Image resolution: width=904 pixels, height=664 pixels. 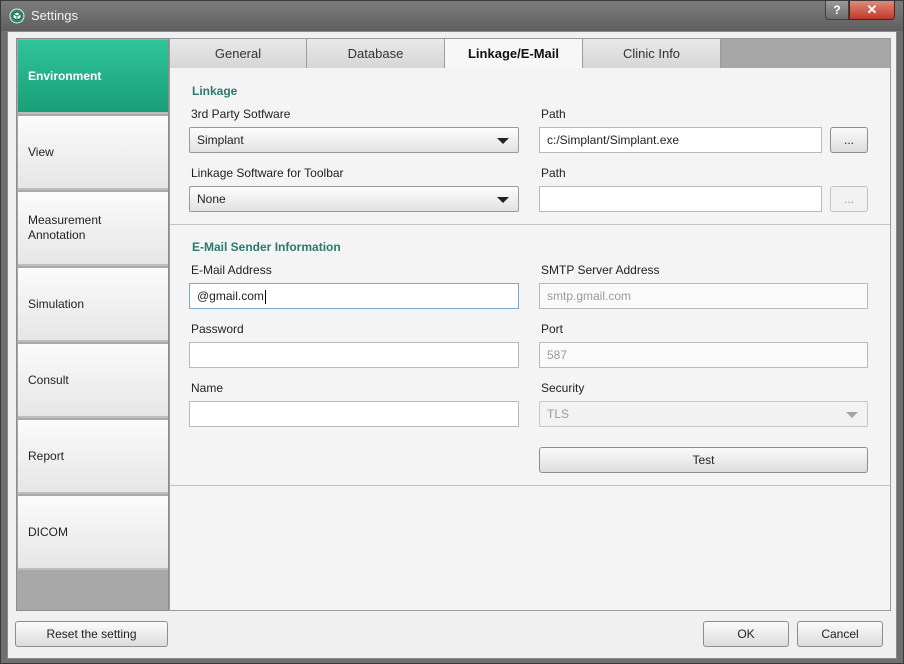 I want to click on email-section-title: E-Mail Sender Information, so click(x=266, y=247).